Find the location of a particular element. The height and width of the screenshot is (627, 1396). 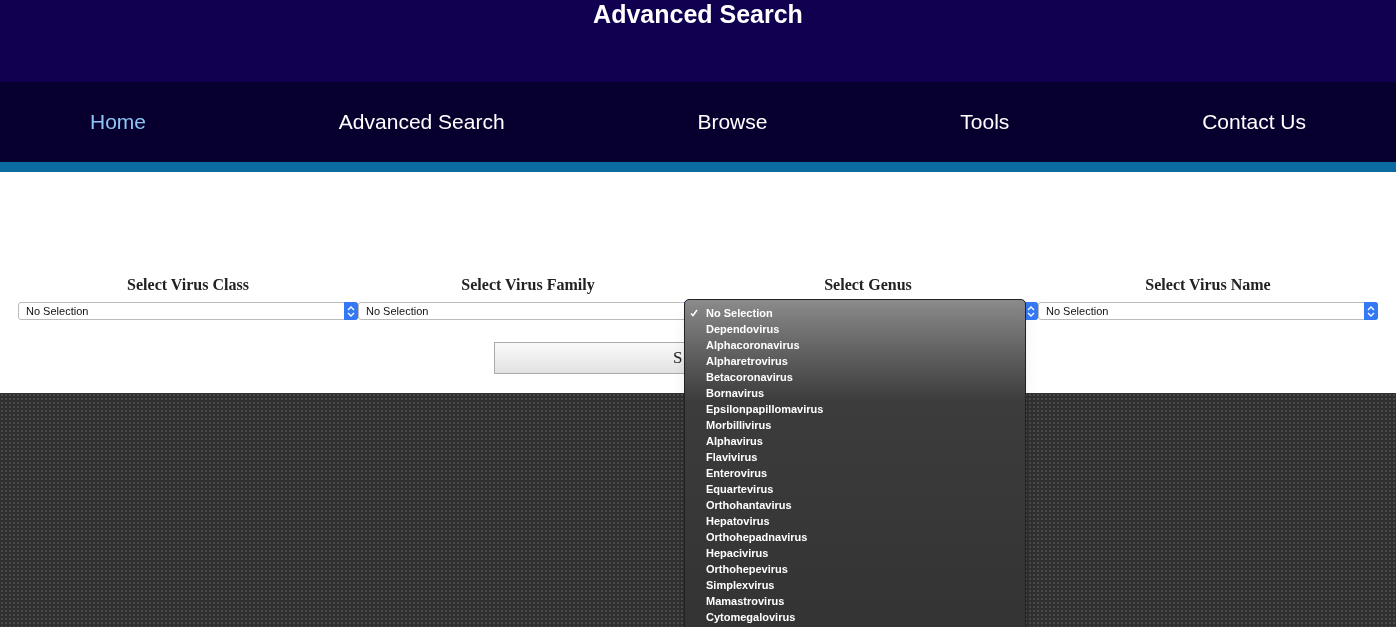

page-title: Advanced Search is located at coordinates (698, 14).